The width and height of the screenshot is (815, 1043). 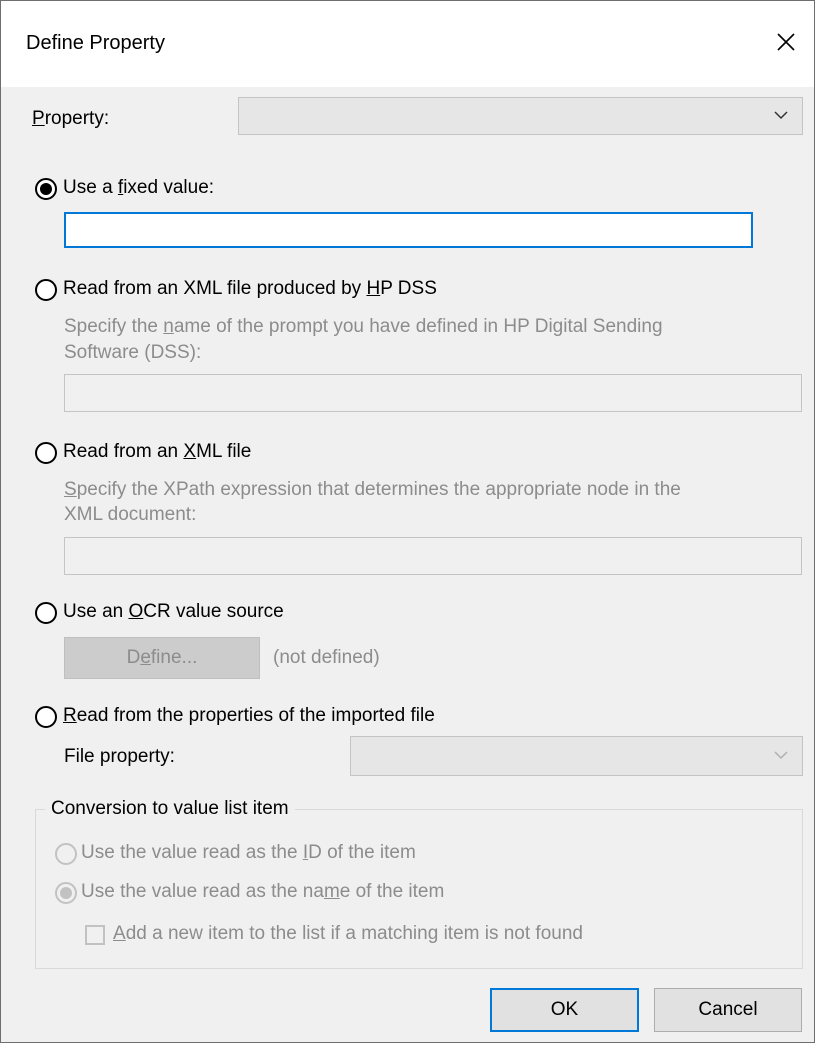 I want to click on hp-dss-prompt-input, so click(x=433, y=393).